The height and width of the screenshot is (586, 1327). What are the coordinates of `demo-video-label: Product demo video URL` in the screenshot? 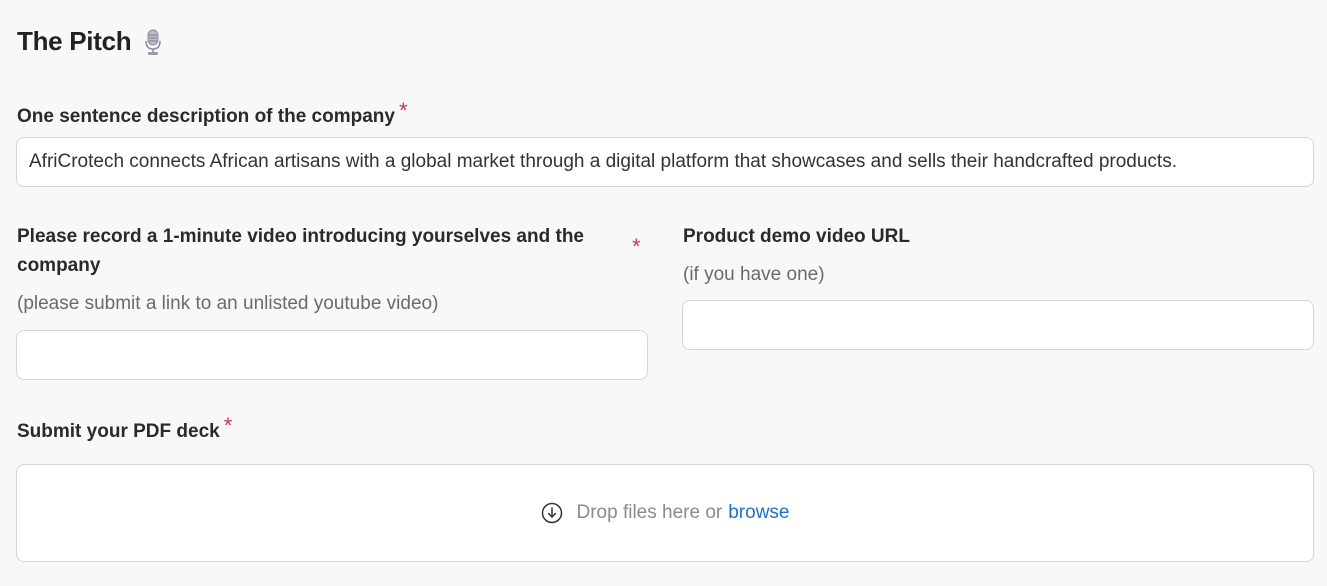 It's located at (796, 236).